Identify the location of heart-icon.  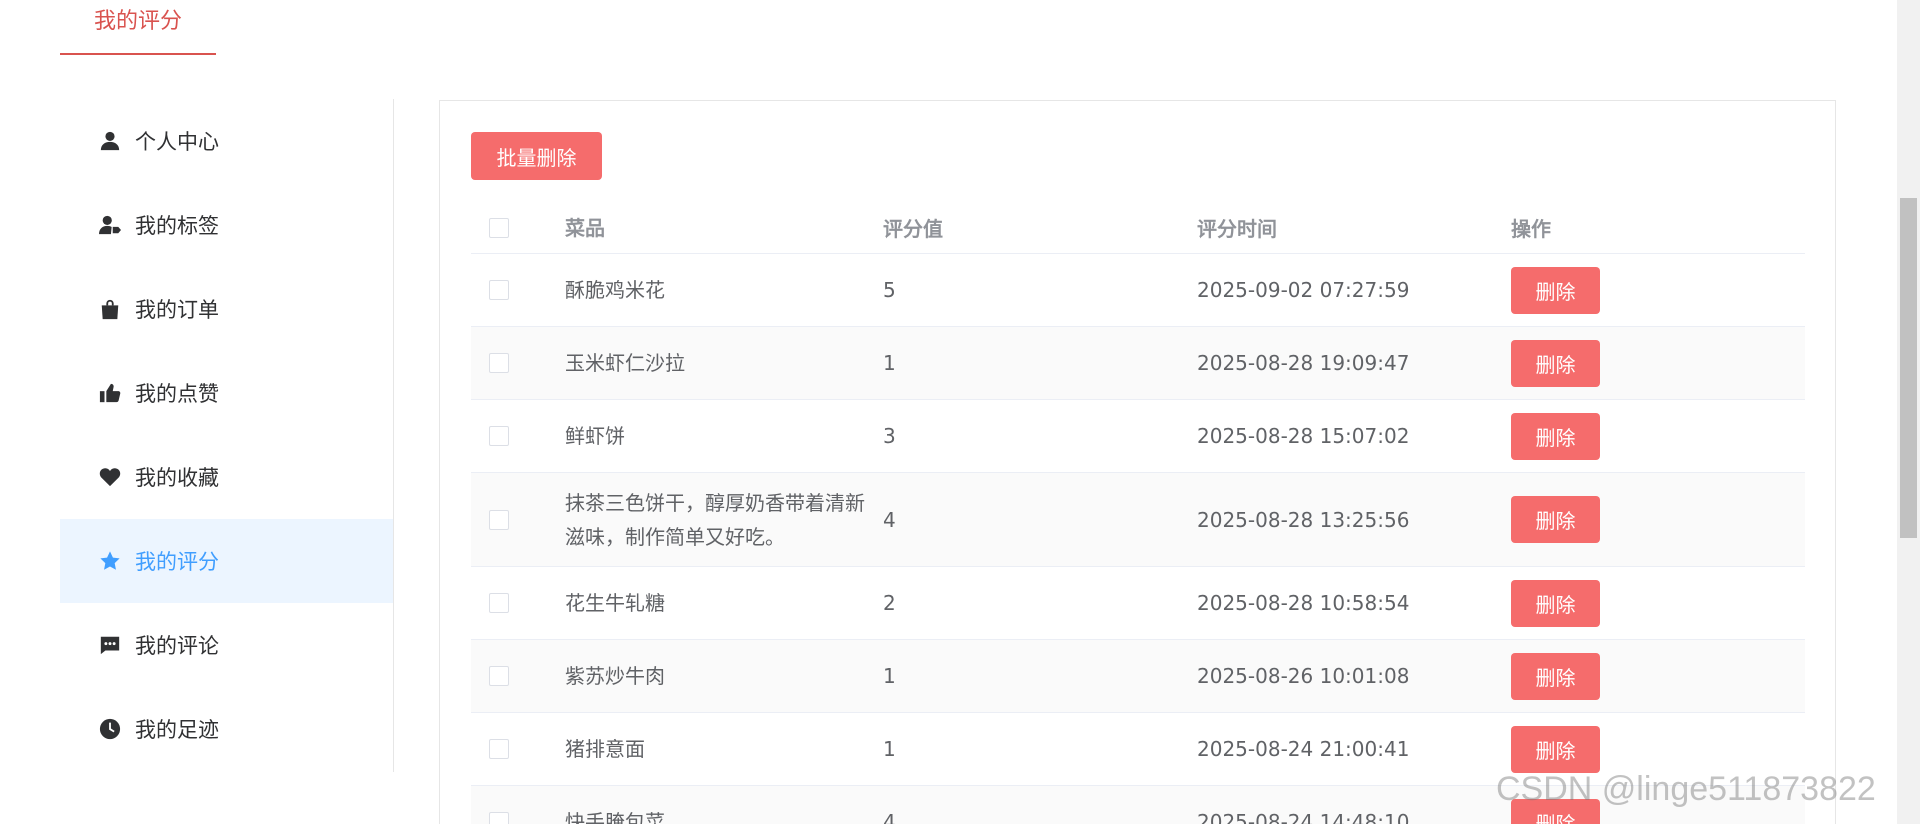
(110, 477).